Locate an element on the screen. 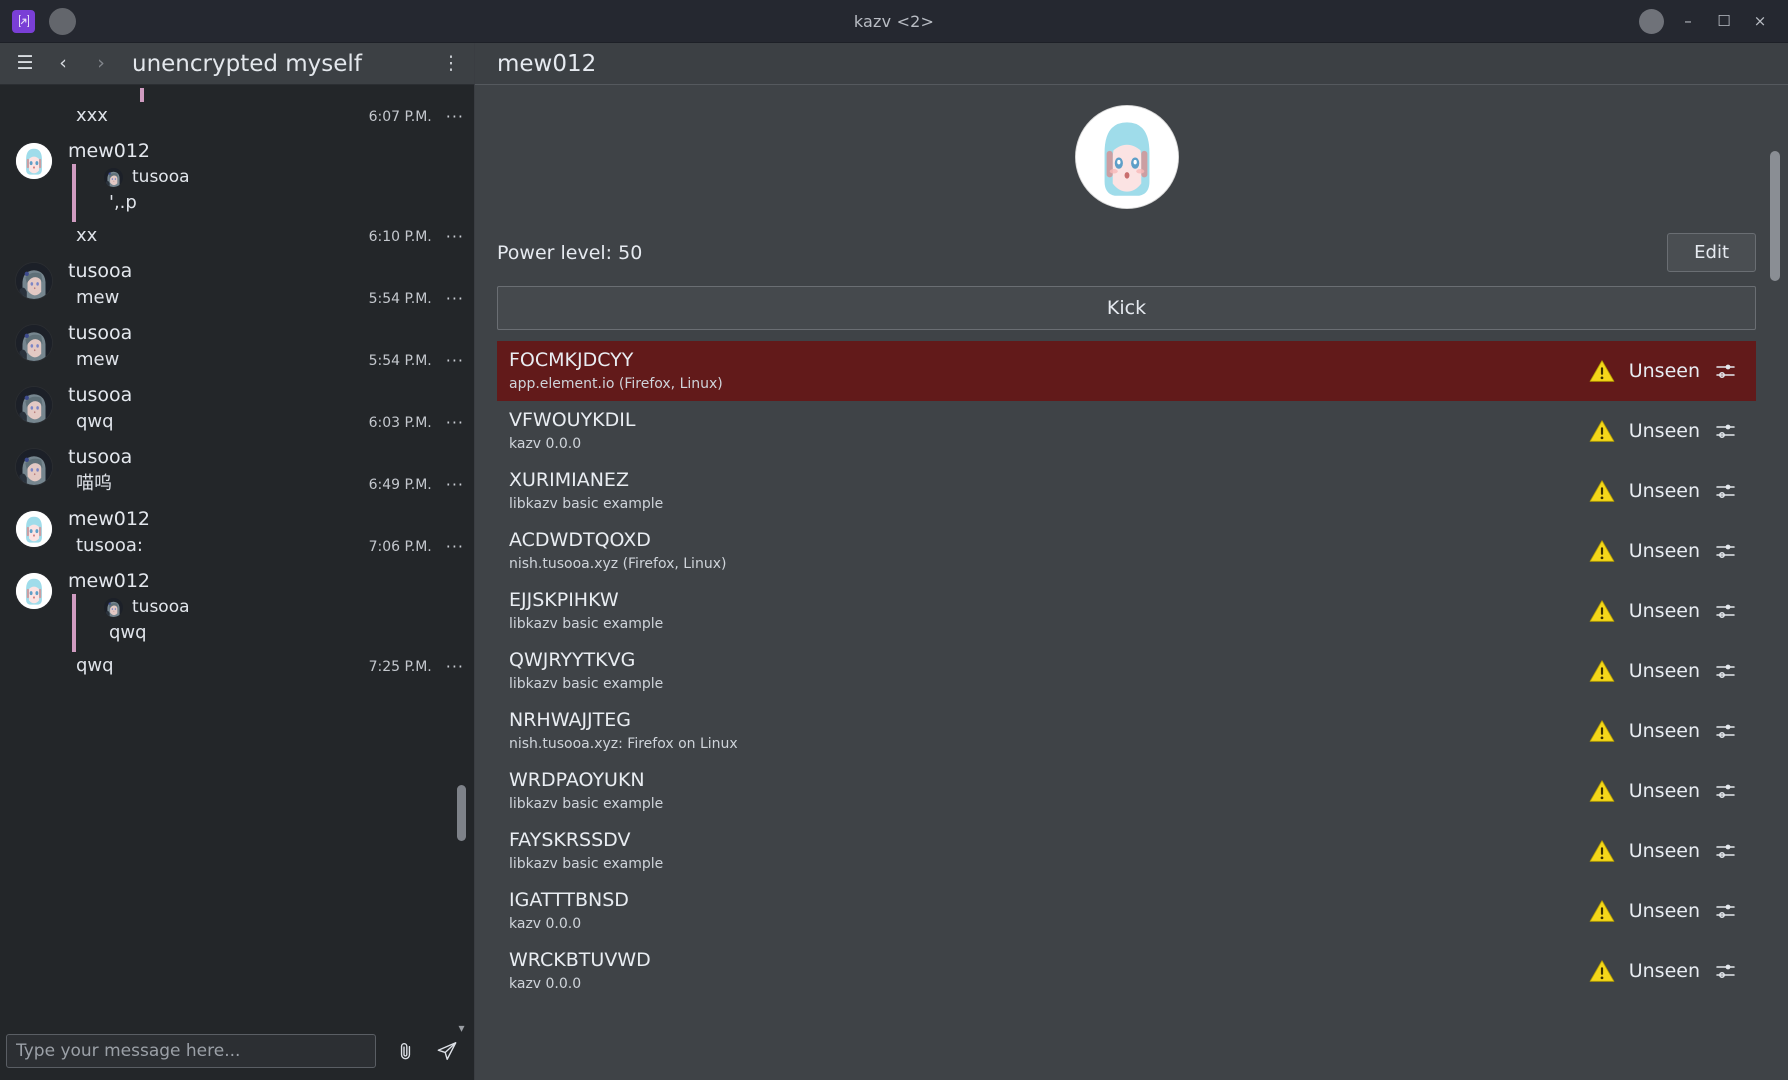 This screenshot has width=1788, height=1080. device-row: WRCKBTUVWD kazv 0.0.0 Unseen is located at coordinates (1126, 971).